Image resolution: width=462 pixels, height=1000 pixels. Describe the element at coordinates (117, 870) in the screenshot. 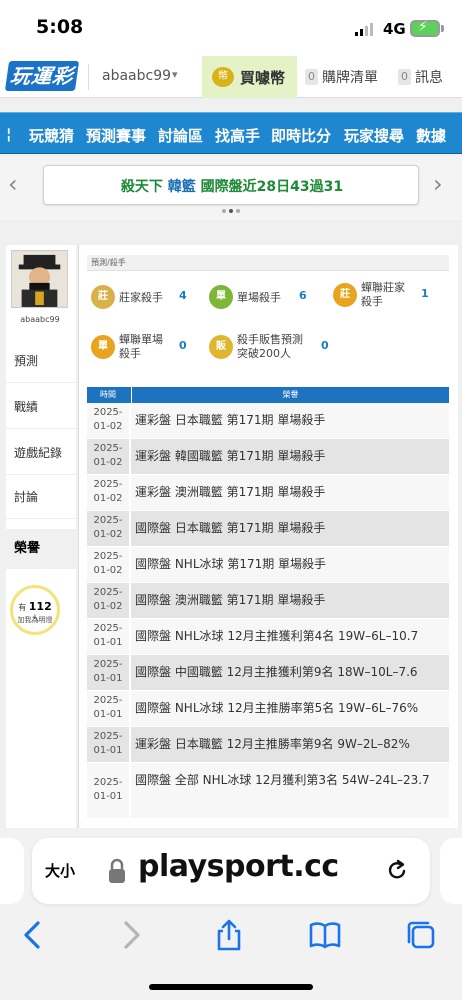

I see `lock-icon` at that location.